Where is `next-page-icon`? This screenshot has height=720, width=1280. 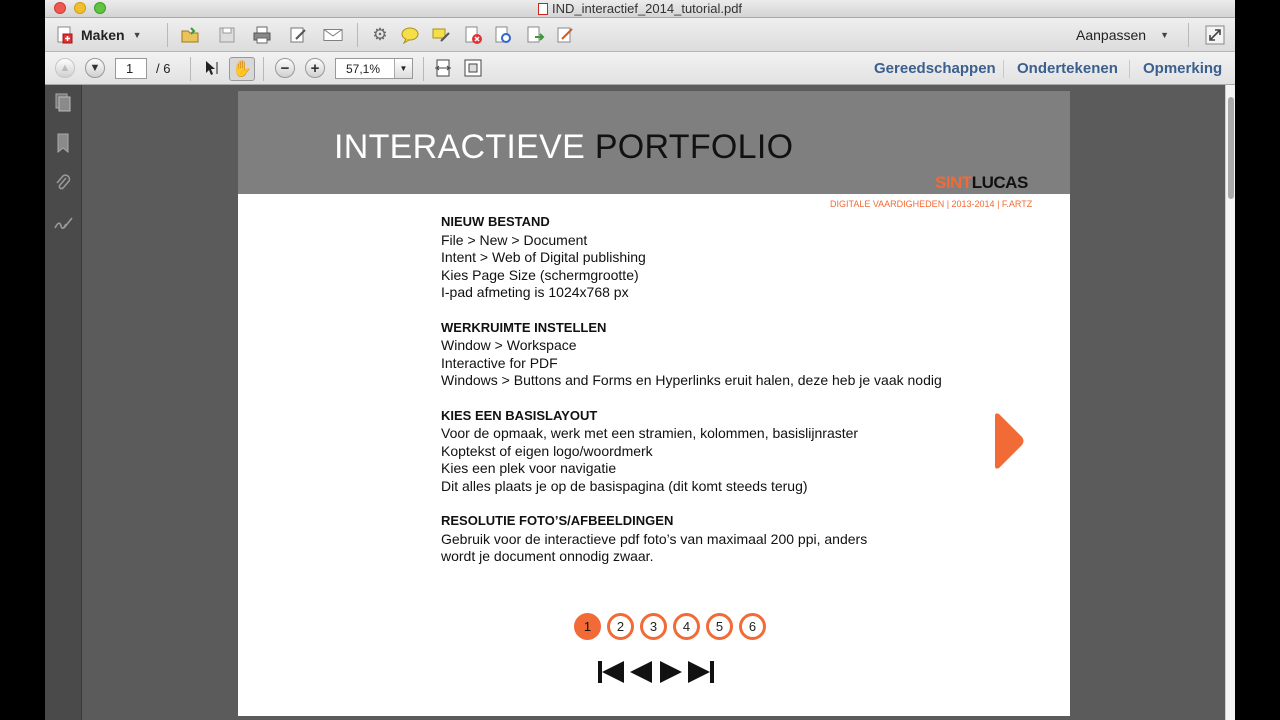 next-page-icon is located at coordinates (671, 672).